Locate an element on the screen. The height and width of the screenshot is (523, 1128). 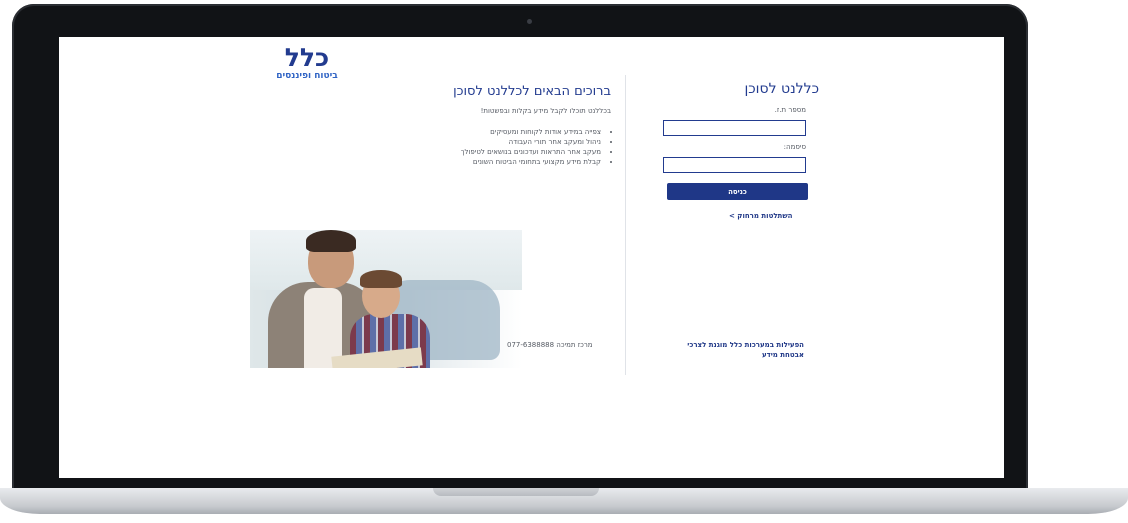
hero-photo is located at coordinates (386, 299).